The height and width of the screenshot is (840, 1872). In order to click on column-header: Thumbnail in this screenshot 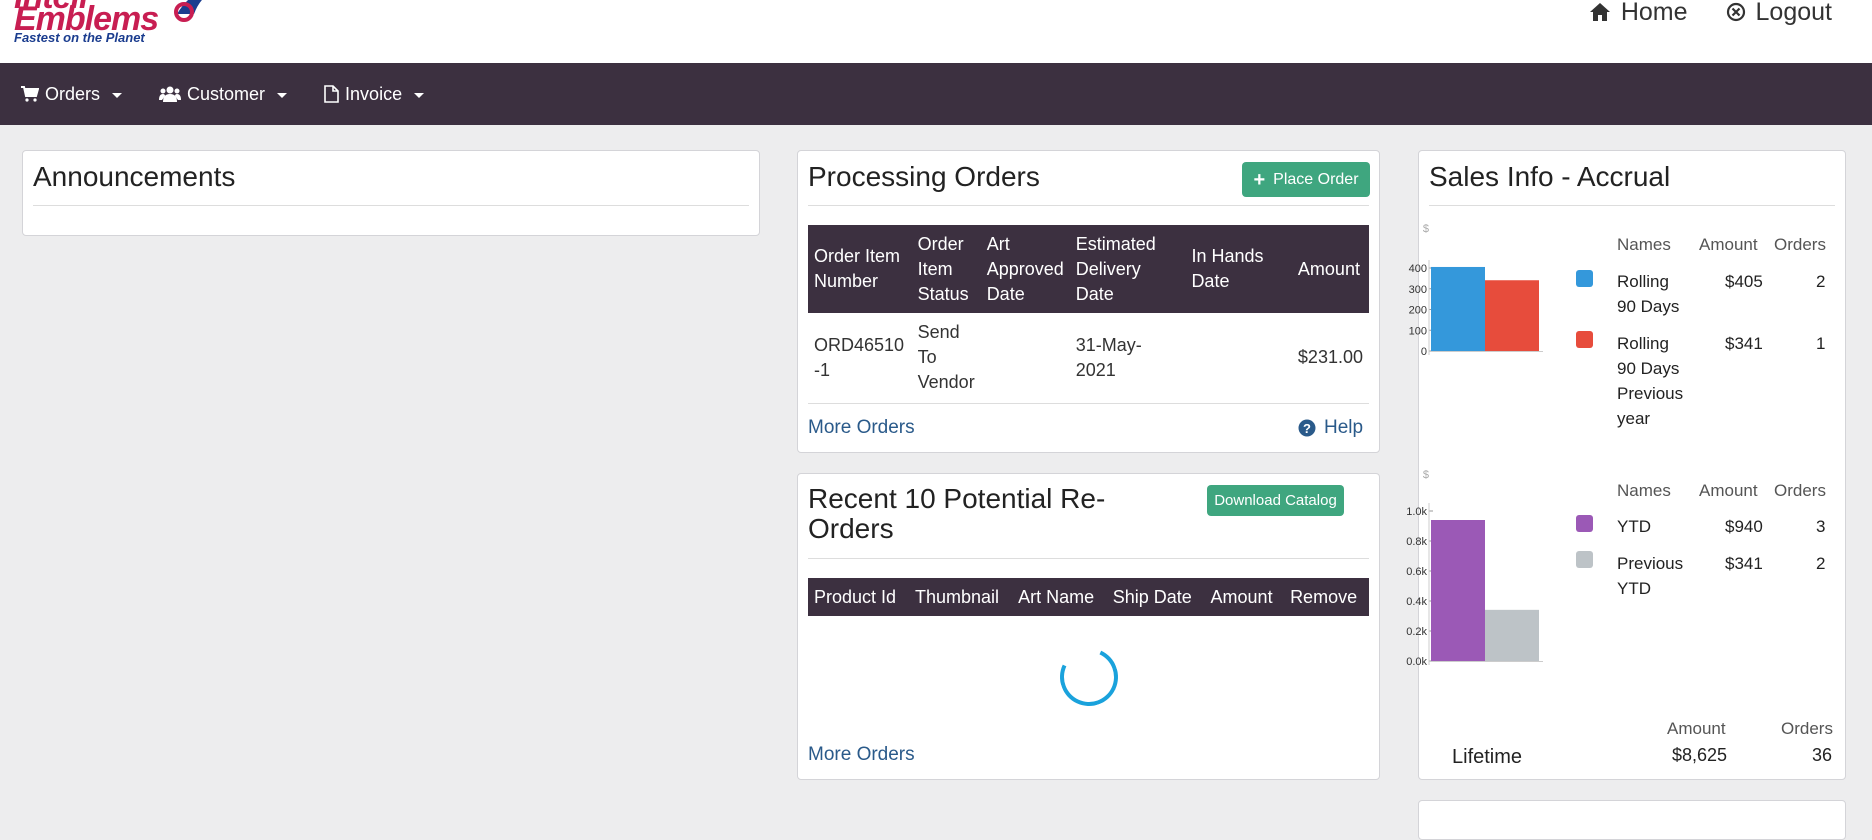, I will do `click(961, 597)`.